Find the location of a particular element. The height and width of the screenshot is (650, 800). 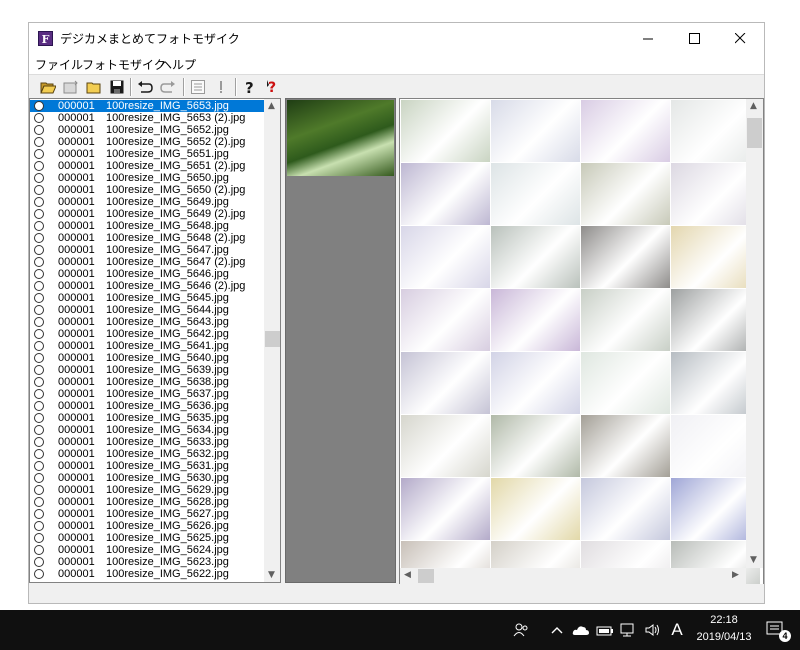

list-item: 000001 100resize_IMG_5627.jpg is located at coordinates (147, 514).